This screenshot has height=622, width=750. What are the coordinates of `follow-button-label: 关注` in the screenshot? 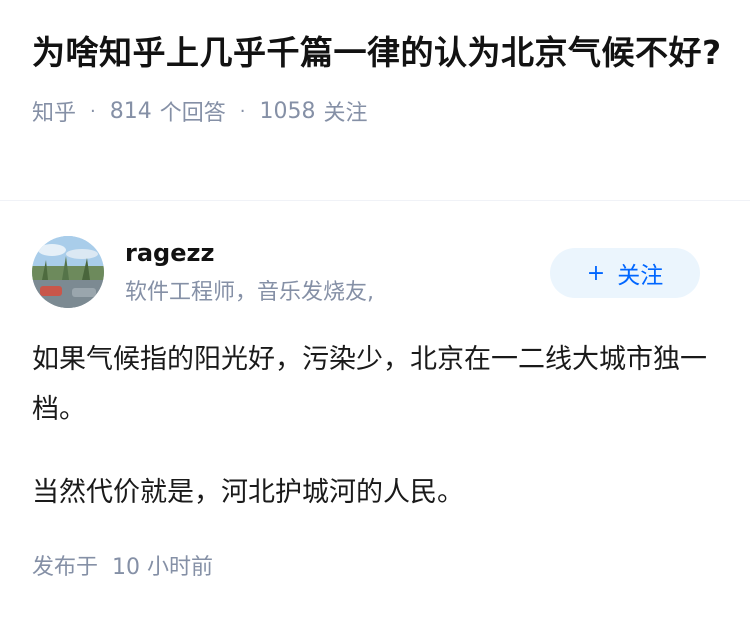 It's located at (640, 276).